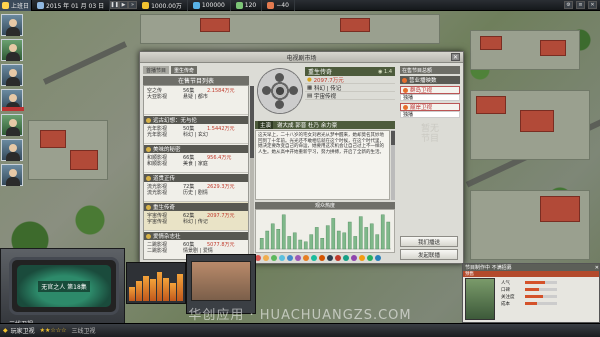  What do you see at coordinates (195, 192) in the screenshot?
I see `program-genre: 历史 | 剧情` at bounding box center [195, 192].